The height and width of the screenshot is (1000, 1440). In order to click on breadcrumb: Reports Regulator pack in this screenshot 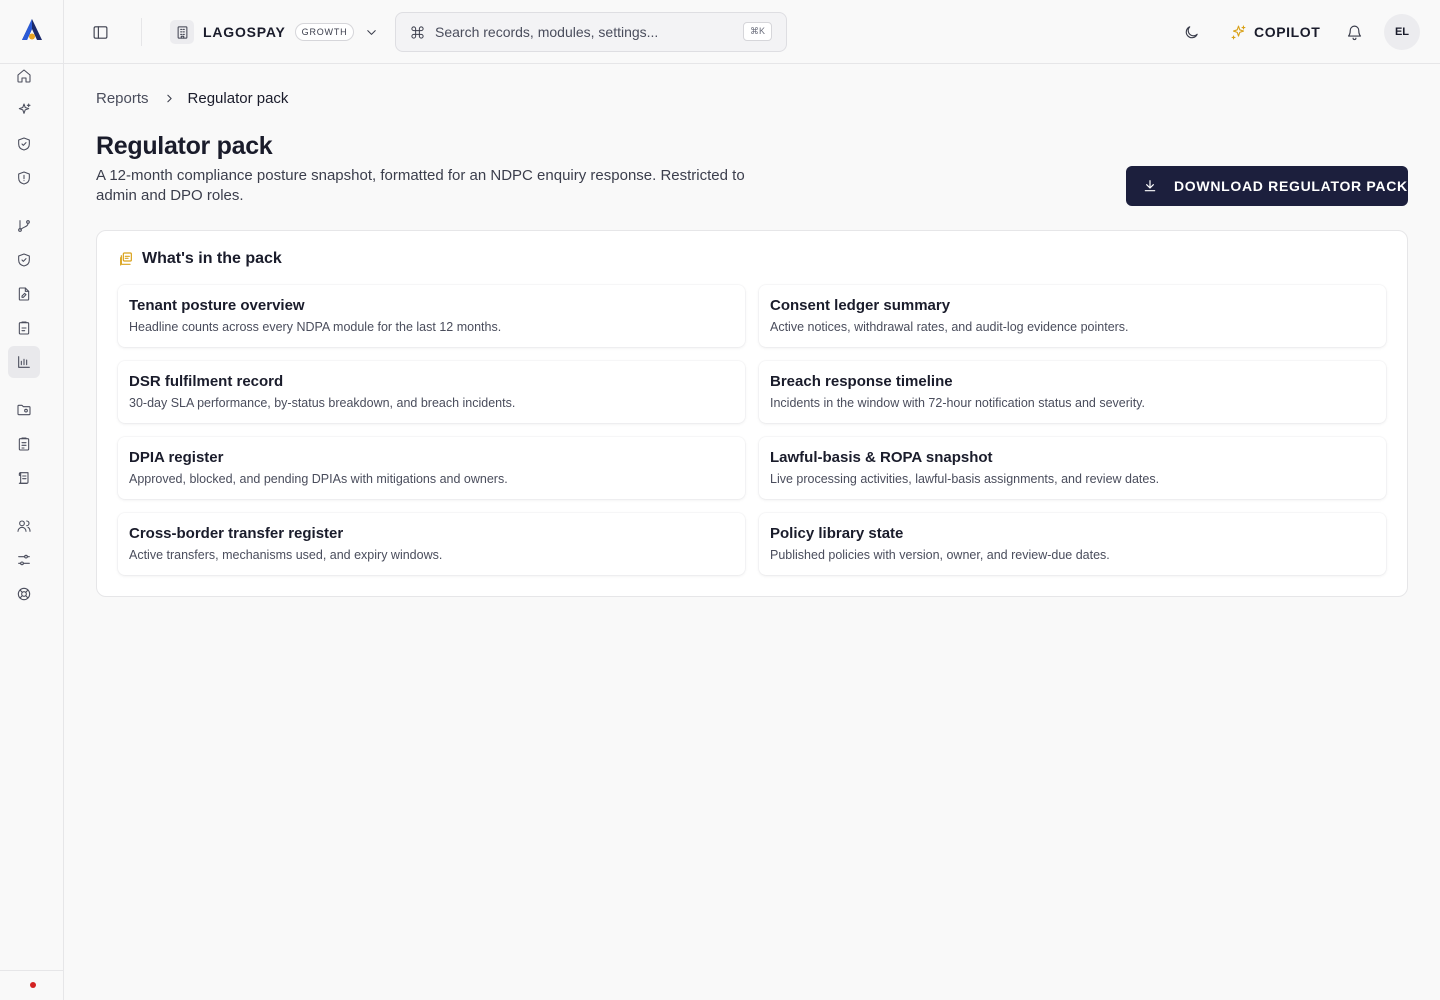, I will do `click(192, 98)`.